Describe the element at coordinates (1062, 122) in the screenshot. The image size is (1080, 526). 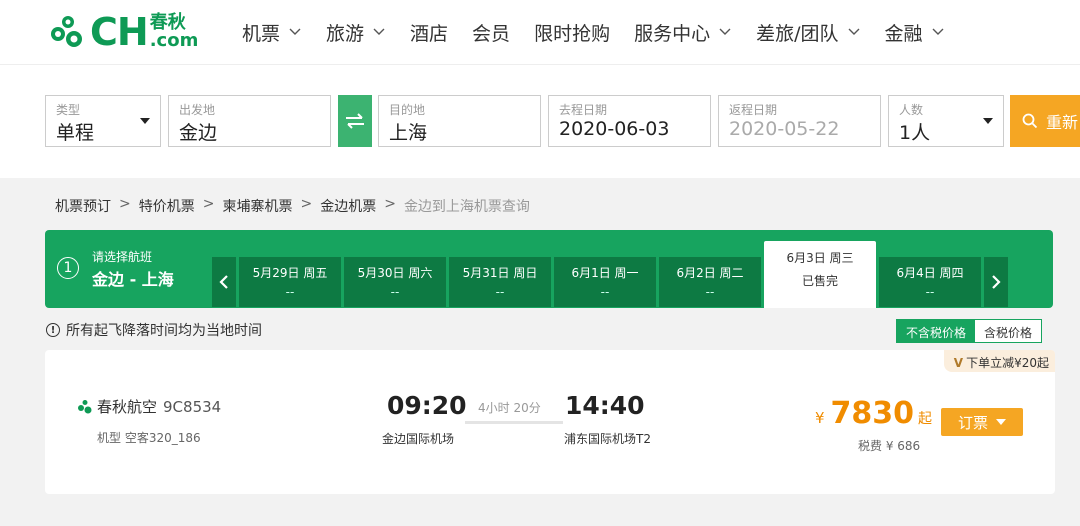
I see `search-button-label: 重新` at that location.